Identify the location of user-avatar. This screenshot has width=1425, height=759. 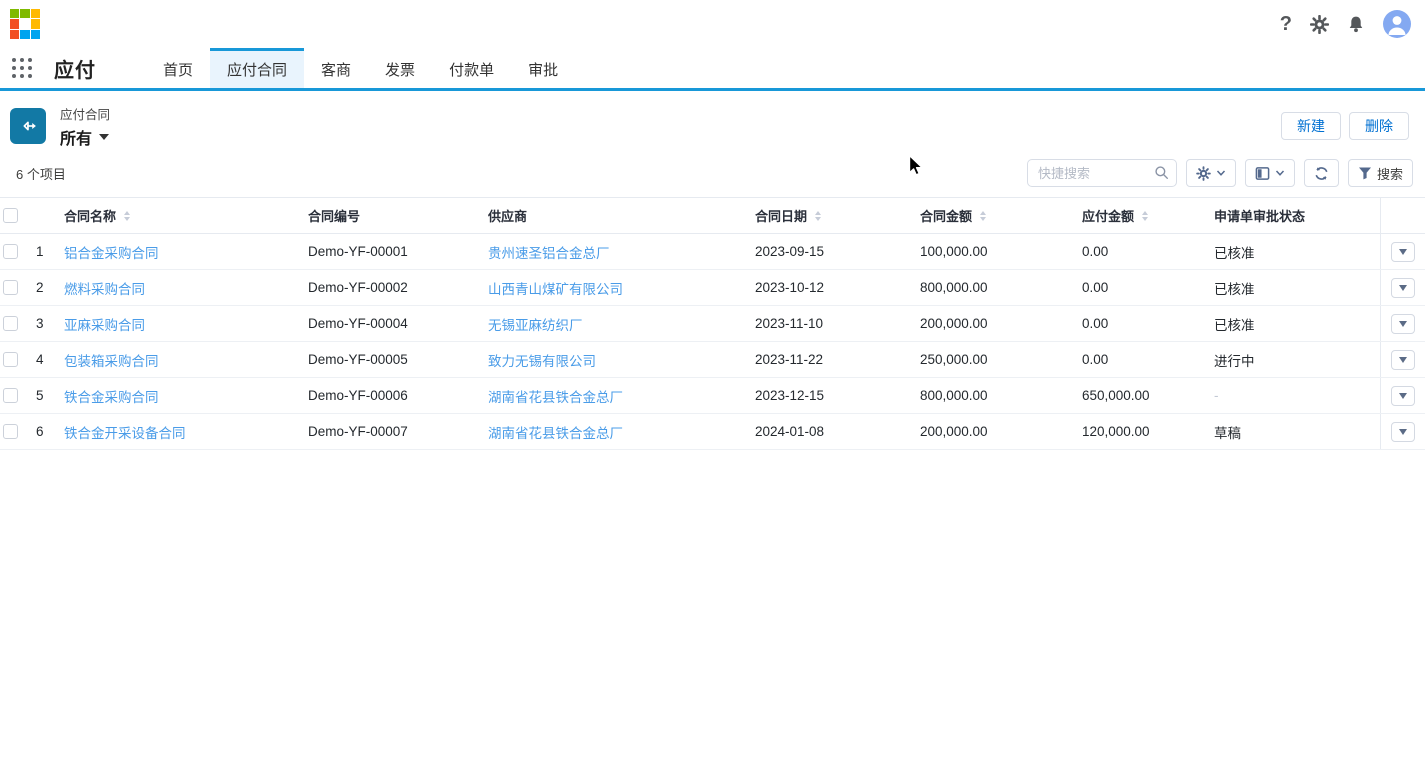
(1397, 24).